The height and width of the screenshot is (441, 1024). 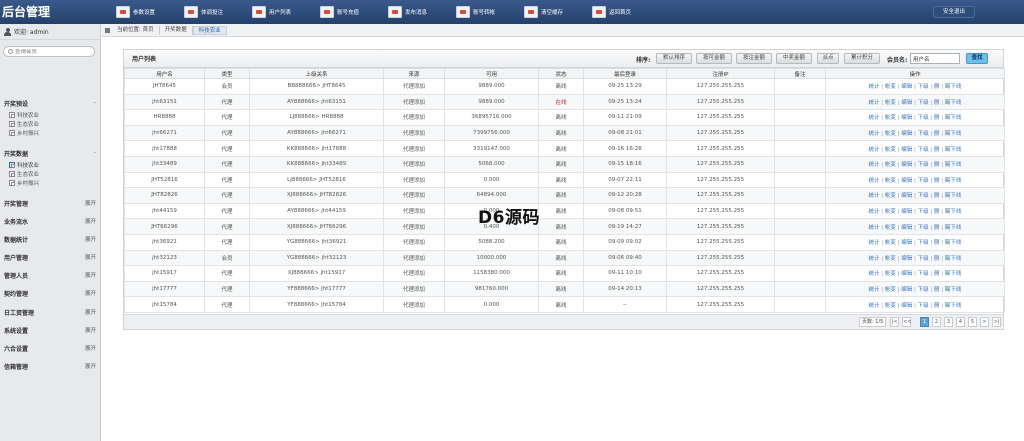 What do you see at coordinates (50, 203) in the screenshot?
I see `sidebar-section: 开奖管理 展开` at bounding box center [50, 203].